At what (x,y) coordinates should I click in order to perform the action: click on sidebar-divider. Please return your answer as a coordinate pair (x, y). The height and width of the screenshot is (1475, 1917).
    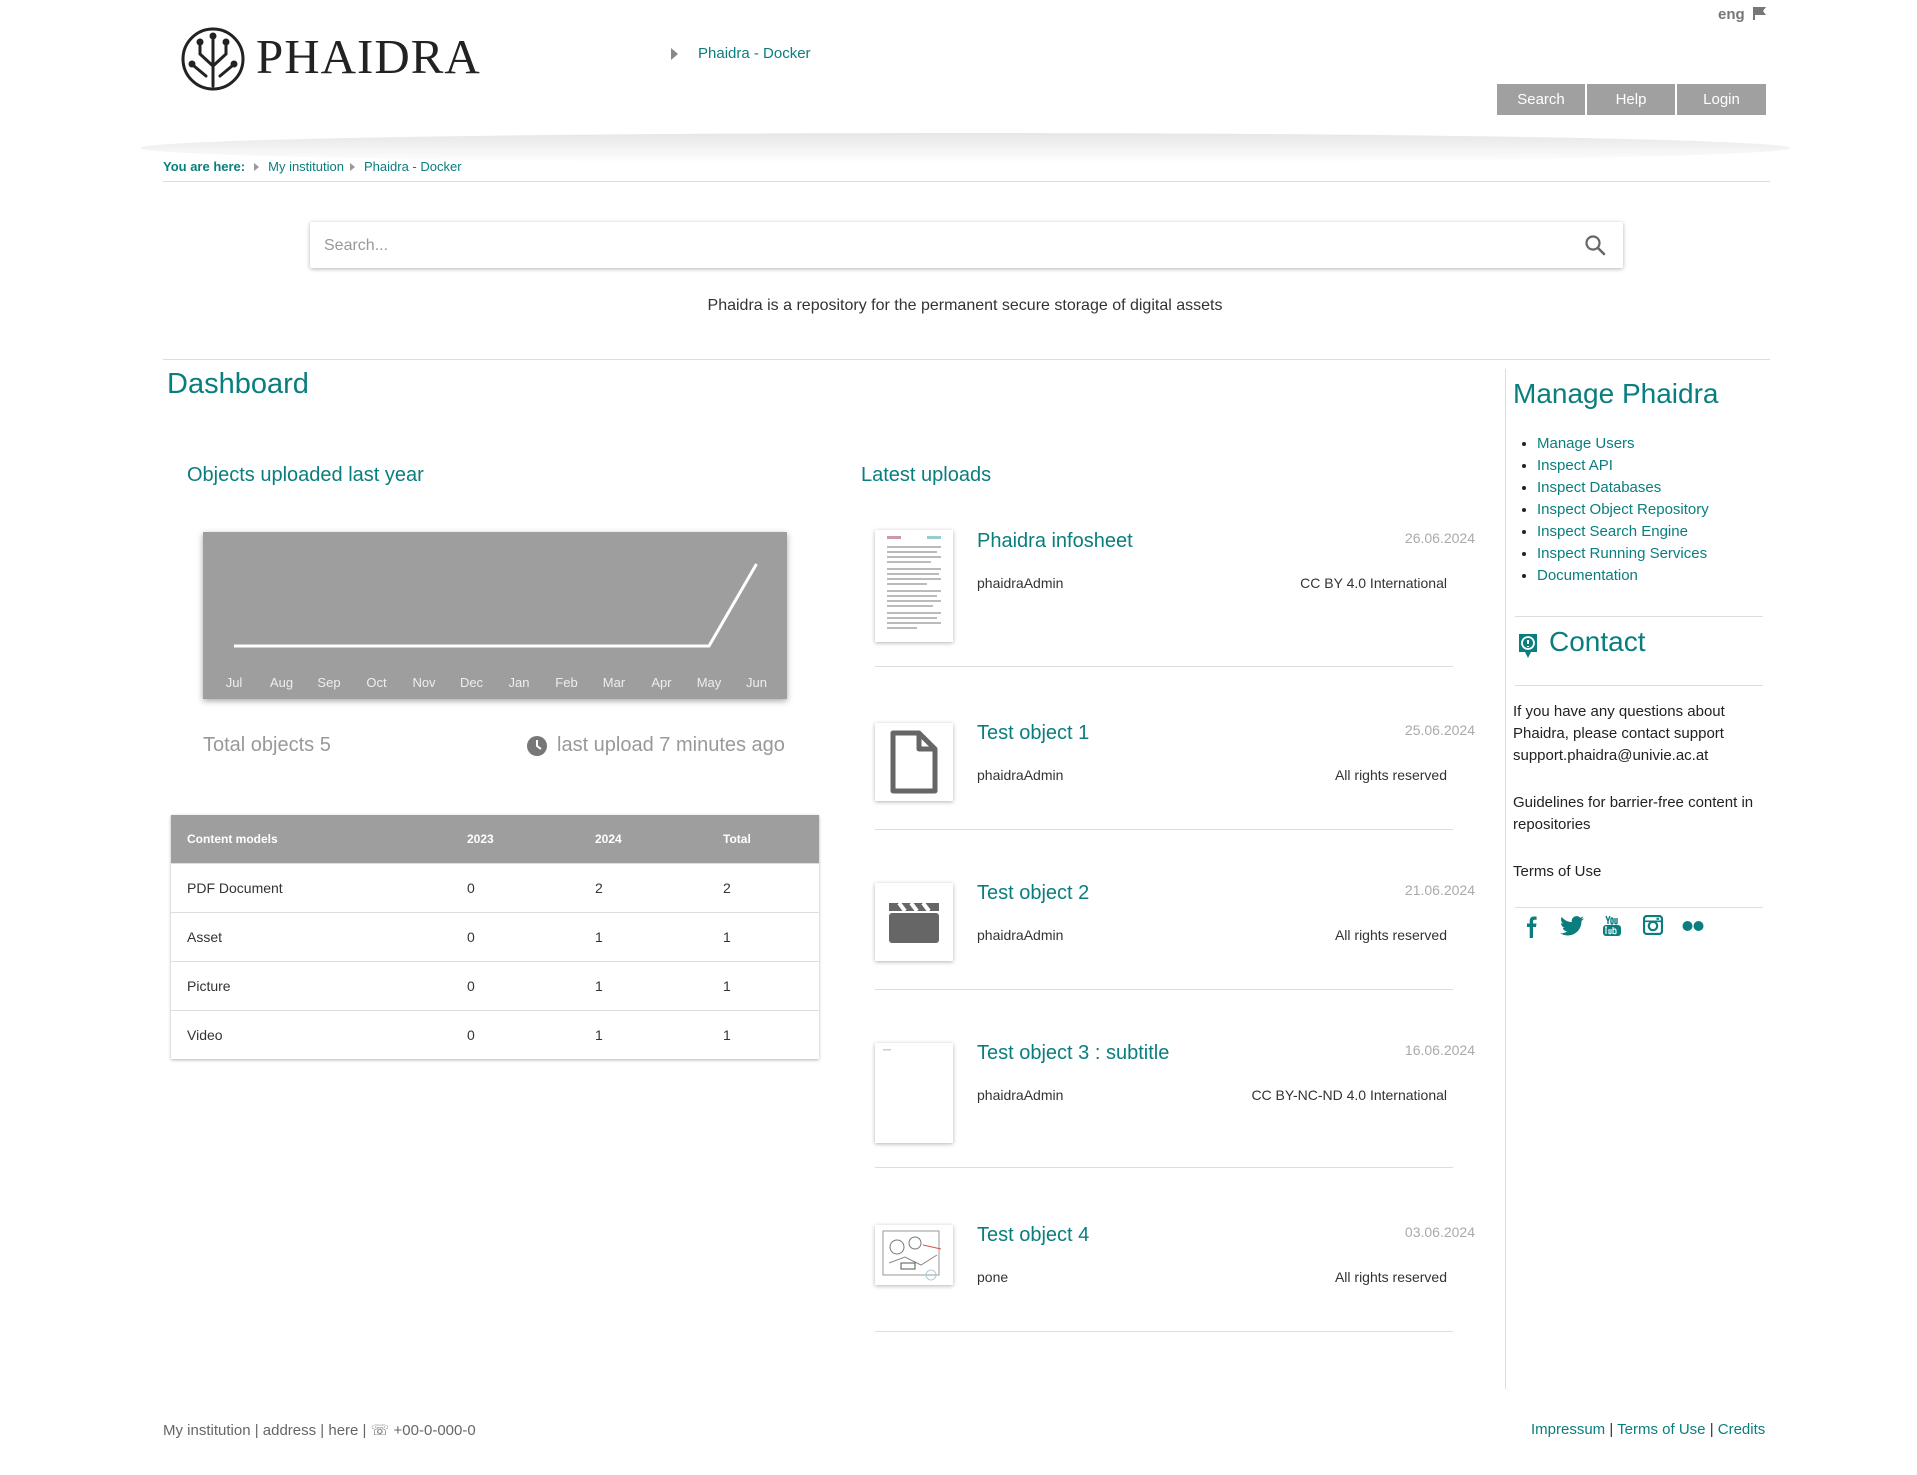
    Looking at the image, I should click on (1505, 879).